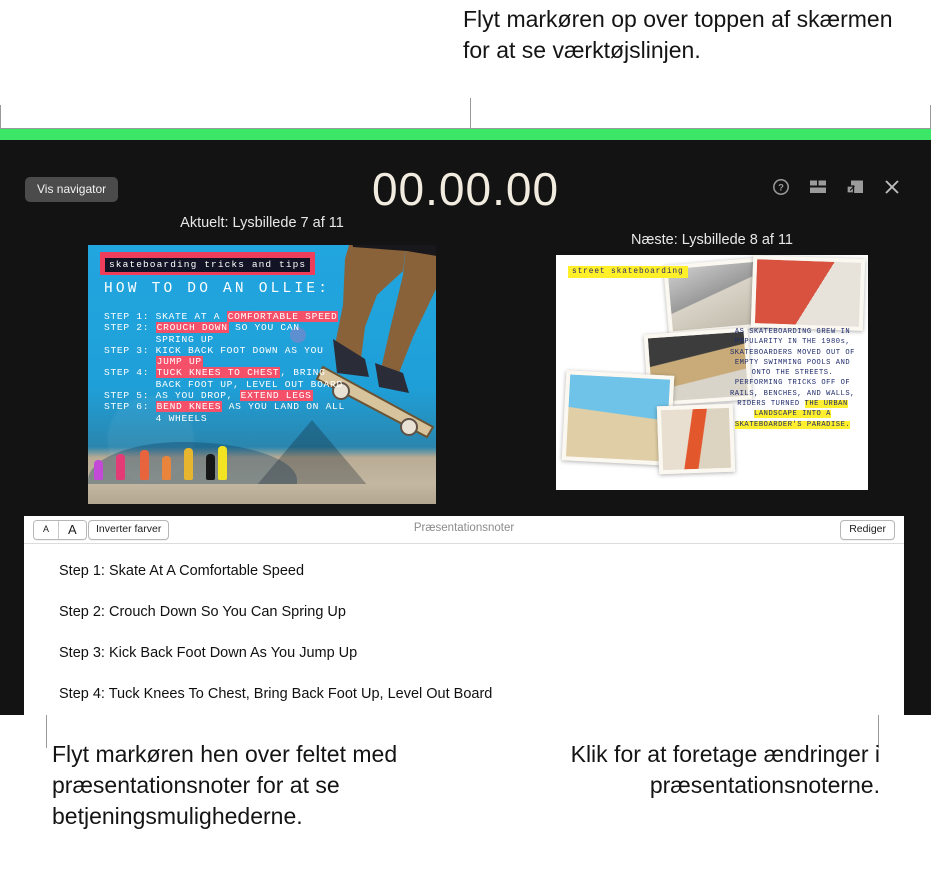 Image resolution: width=931 pixels, height=883 pixels. Describe the element at coordinates (202, 612) in the screenshot. I see `note-line: Step 2: Crouch Down So You Can Spring Up` at that location.